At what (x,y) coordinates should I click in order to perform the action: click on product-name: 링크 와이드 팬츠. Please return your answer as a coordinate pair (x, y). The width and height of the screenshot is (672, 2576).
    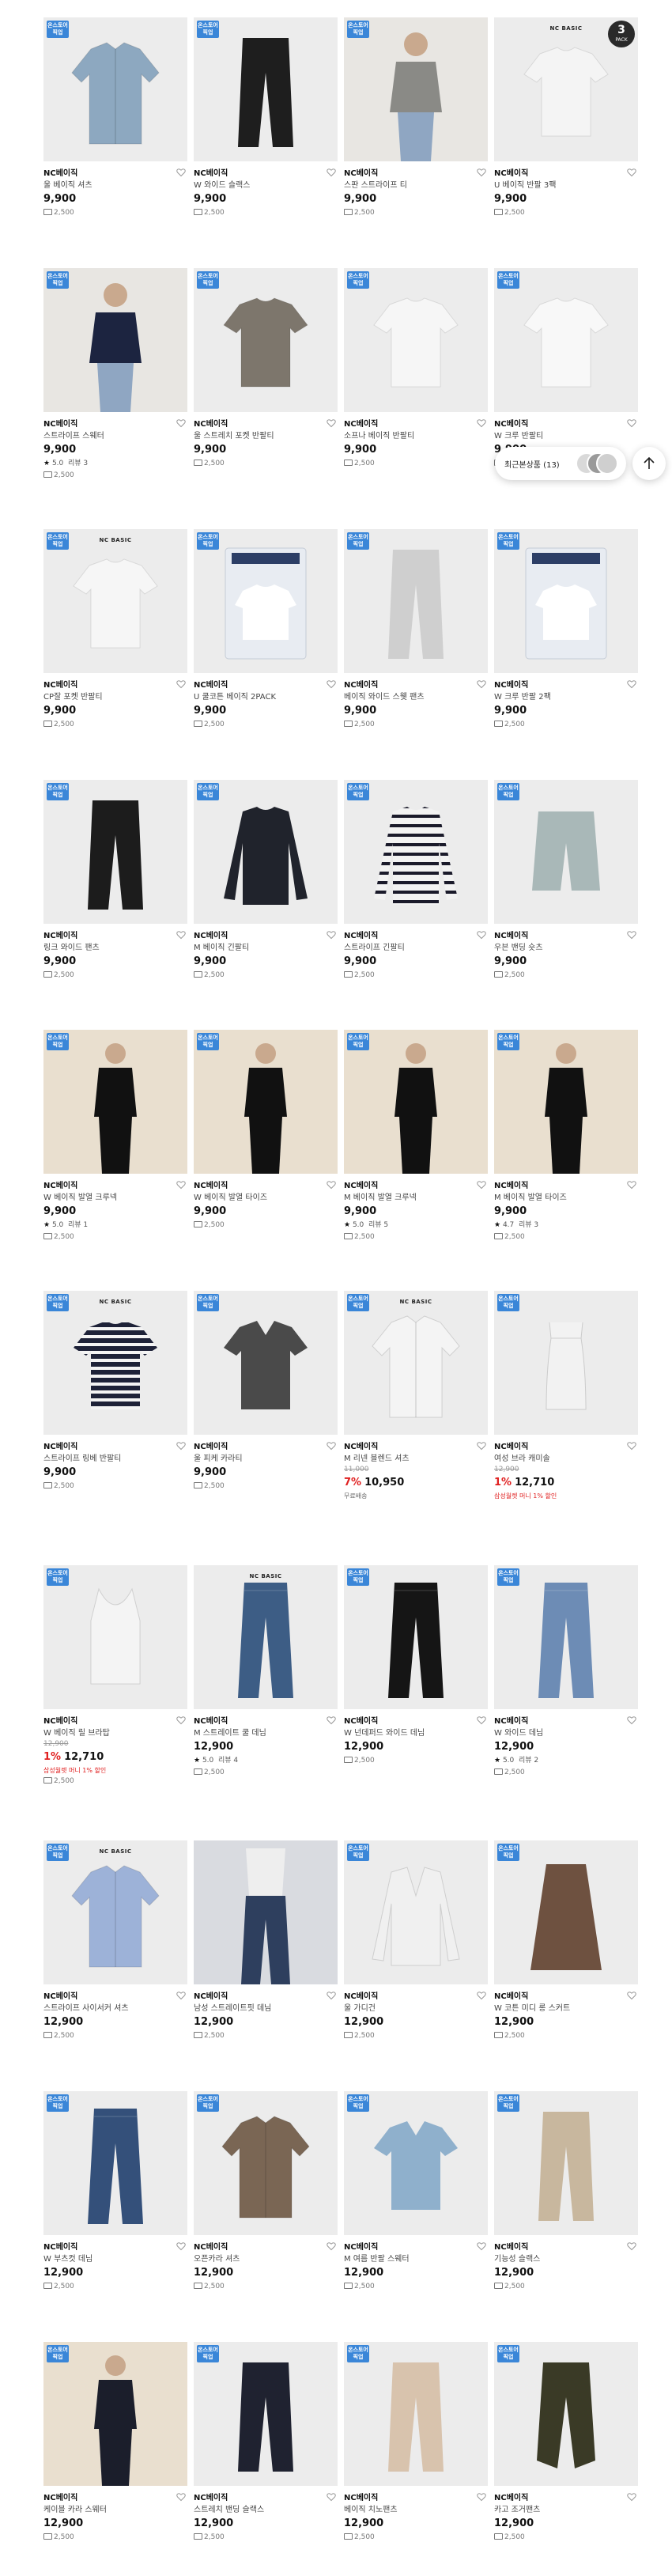
    Looking at the image, I should click on (115, 948).